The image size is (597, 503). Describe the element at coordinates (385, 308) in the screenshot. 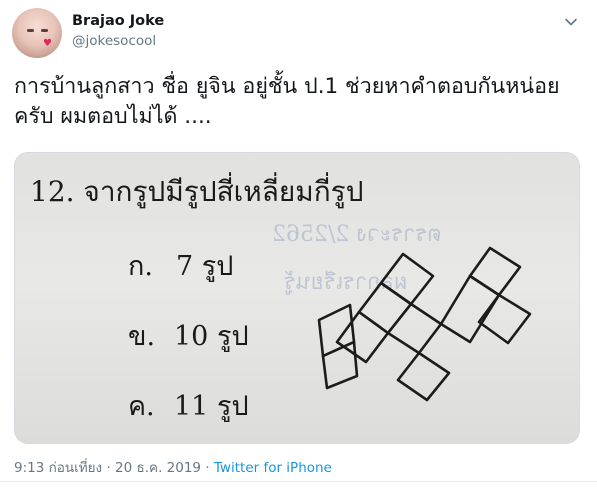

I see `figure-square-middle-left` at that location.